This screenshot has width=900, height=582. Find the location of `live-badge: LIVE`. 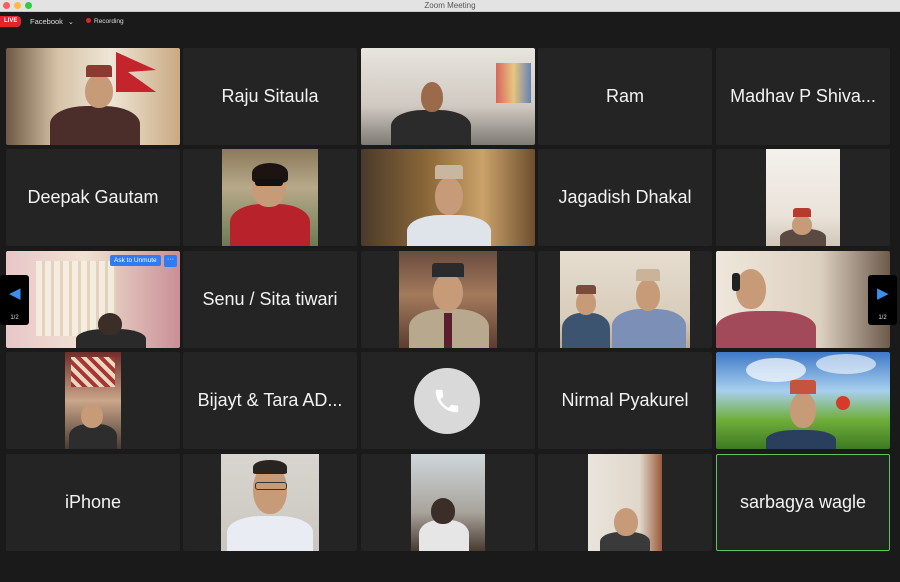

live-badge: LIVE is located at coordinates (11, 21).